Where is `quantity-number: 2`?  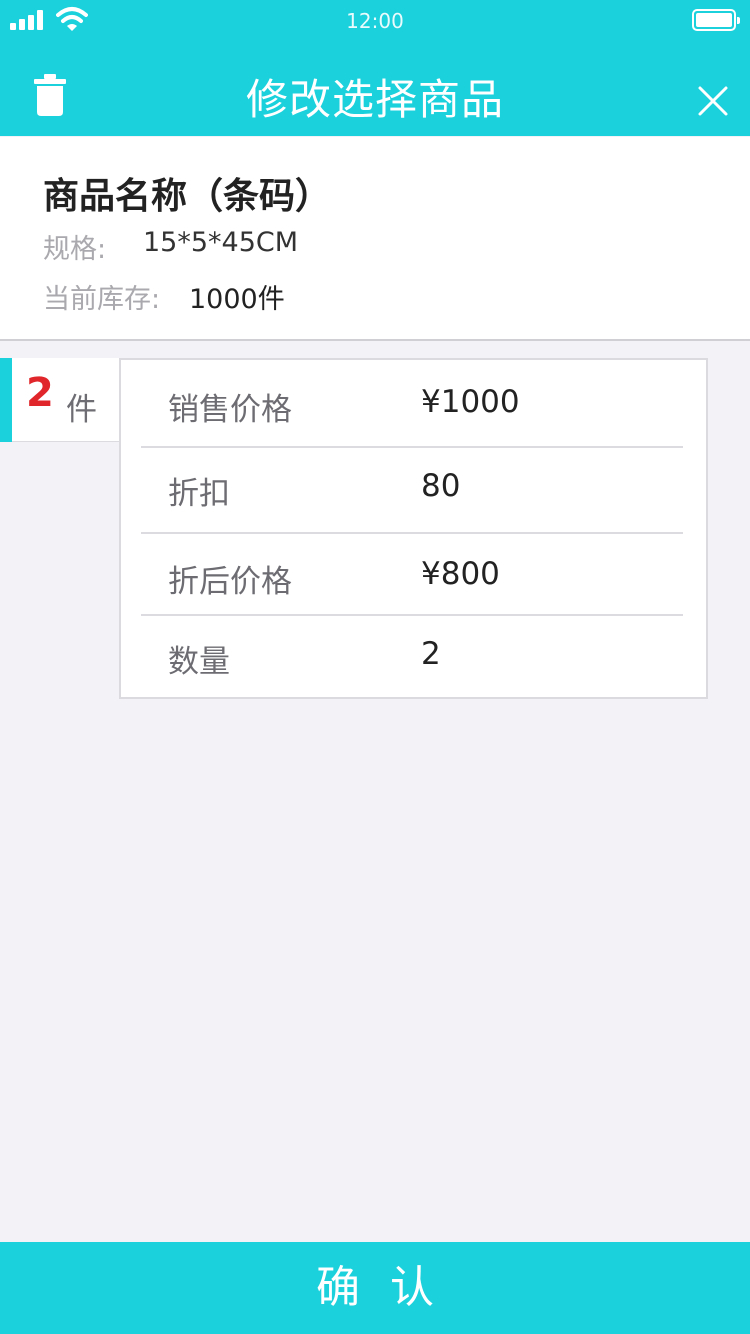
quantity-number: 2 is located at coordinates (40, 393).